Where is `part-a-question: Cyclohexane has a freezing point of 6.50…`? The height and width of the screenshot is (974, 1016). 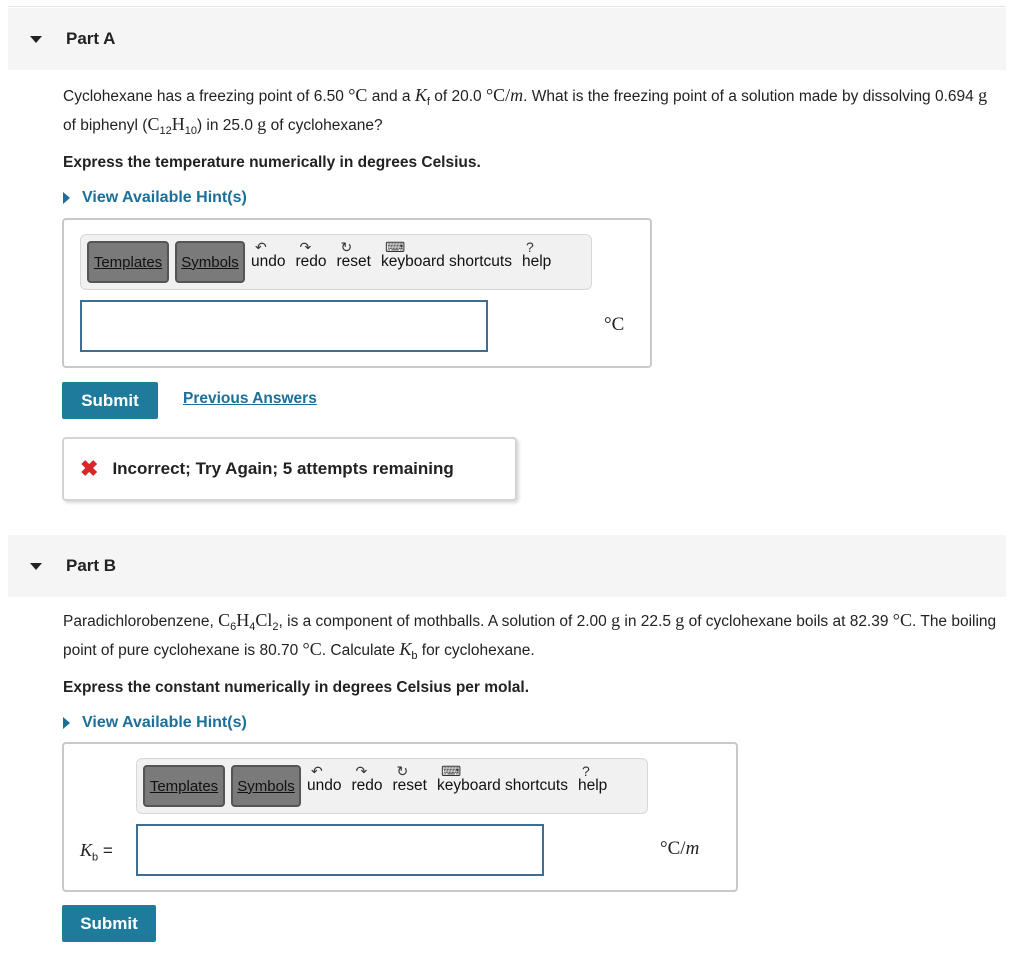
part-a-question: Cyclohexane has a freezing point of 6.50… is located at coordinates (525, 111).